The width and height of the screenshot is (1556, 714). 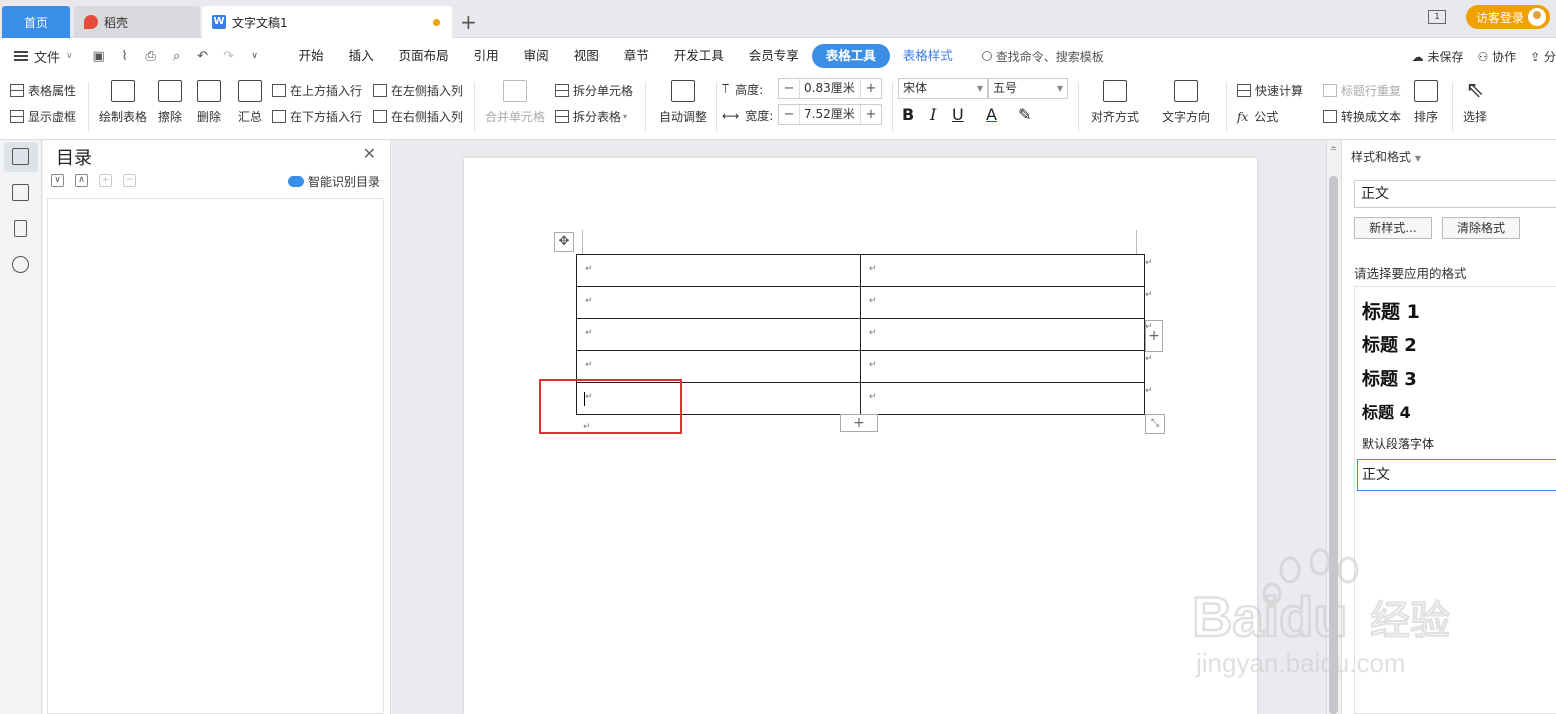 What do you see at coordinates (1362, 116) in the screenshot?
I see `convert-to-text-button: 转换成文本` at bounding box center [1362, 116].